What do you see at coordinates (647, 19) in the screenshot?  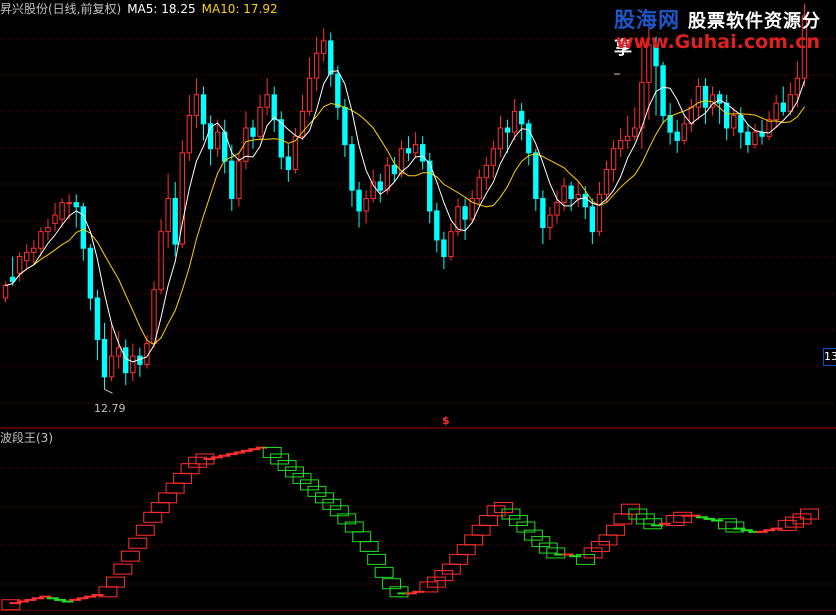 I see `watermark-brand: 股海网` at bounding box center [647, 19].